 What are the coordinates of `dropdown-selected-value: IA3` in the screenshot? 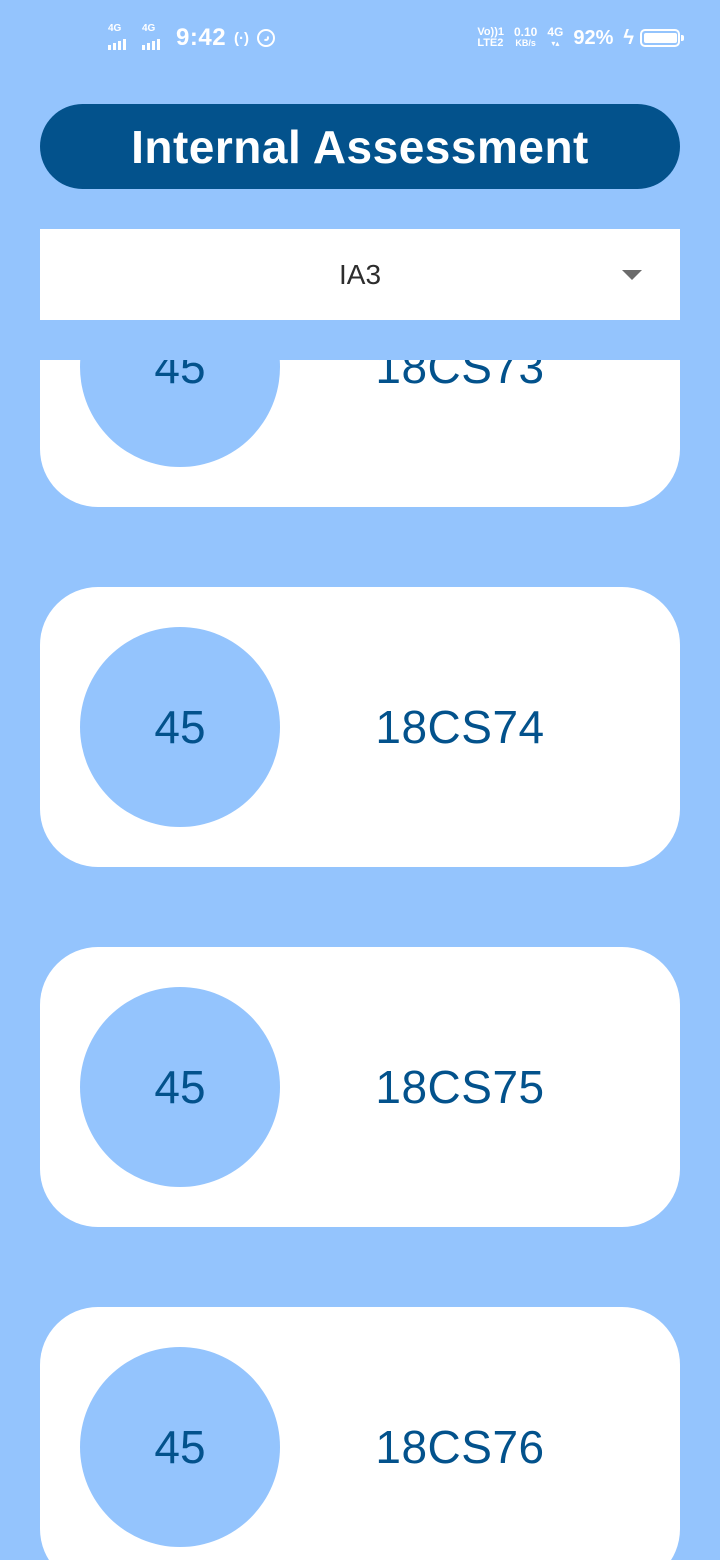 It's located at (360, 274).